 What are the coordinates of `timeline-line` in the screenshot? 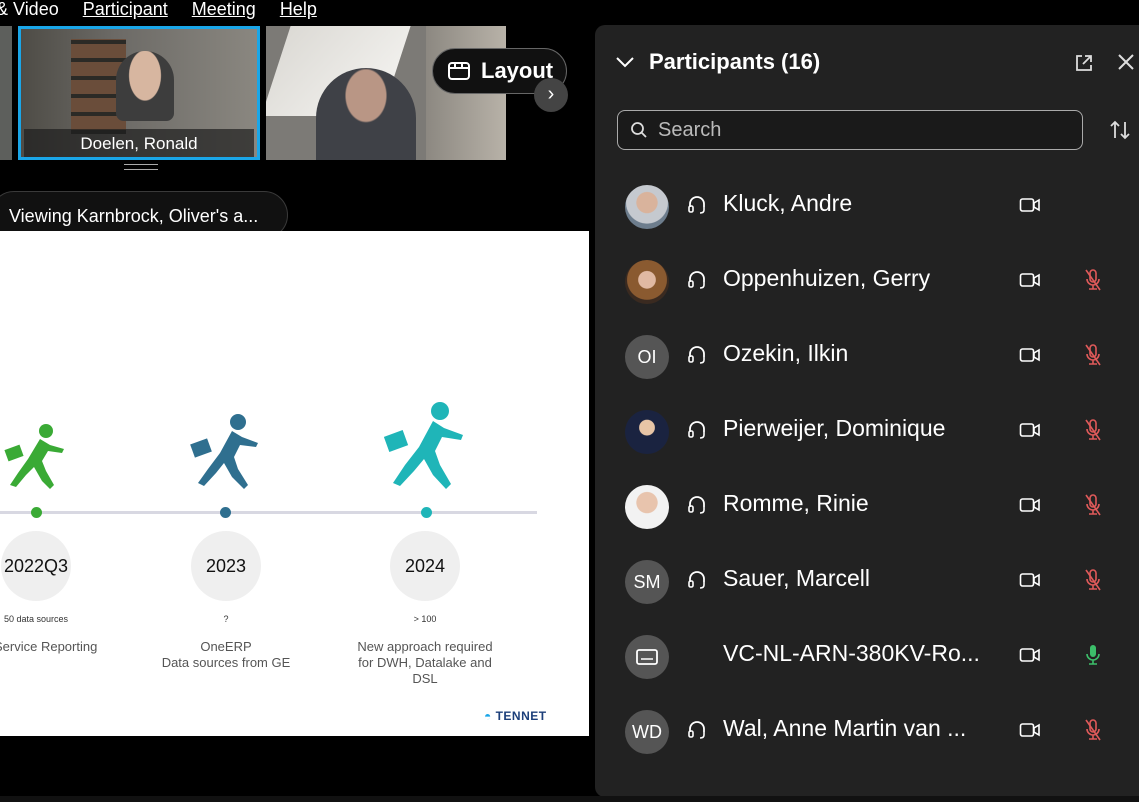 It's located at (268, 512).